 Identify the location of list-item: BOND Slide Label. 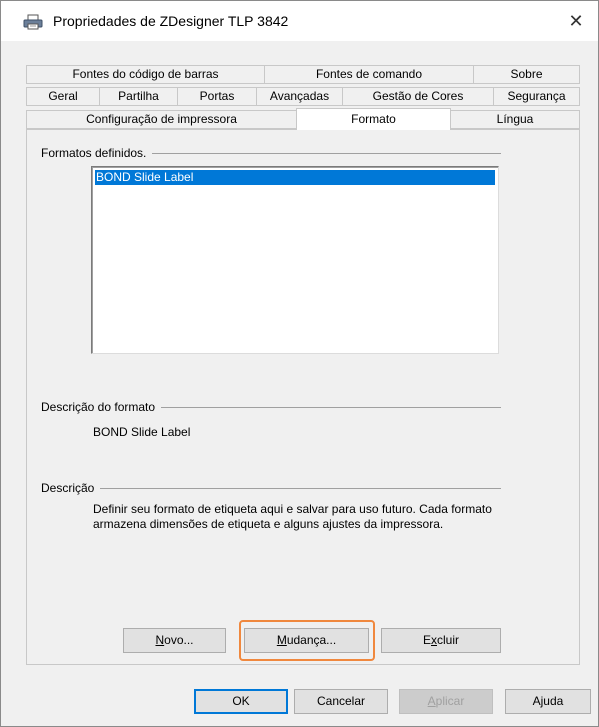
(295, 177).